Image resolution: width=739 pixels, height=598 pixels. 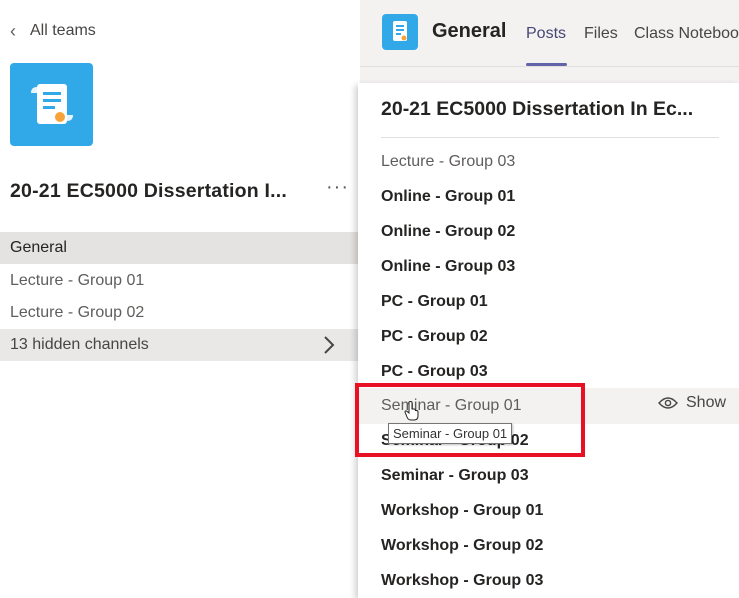 What do you see at coordinates (601, 34) in the screenshot?
I see `tab-files: Files` at bounding box center [601, 34].